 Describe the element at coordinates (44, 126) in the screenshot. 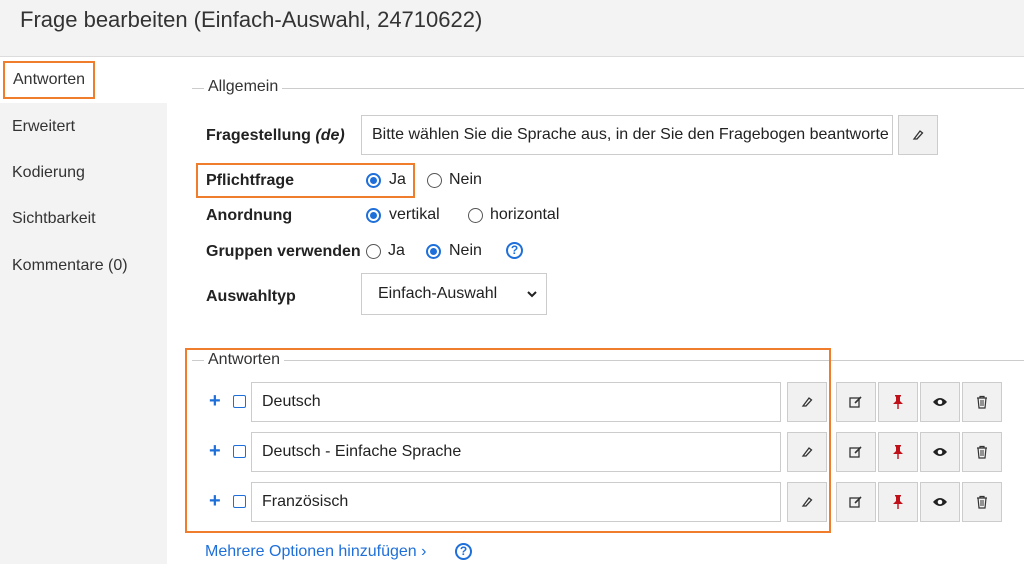

I see `sidebar-item-label: Erweitert` at that location.